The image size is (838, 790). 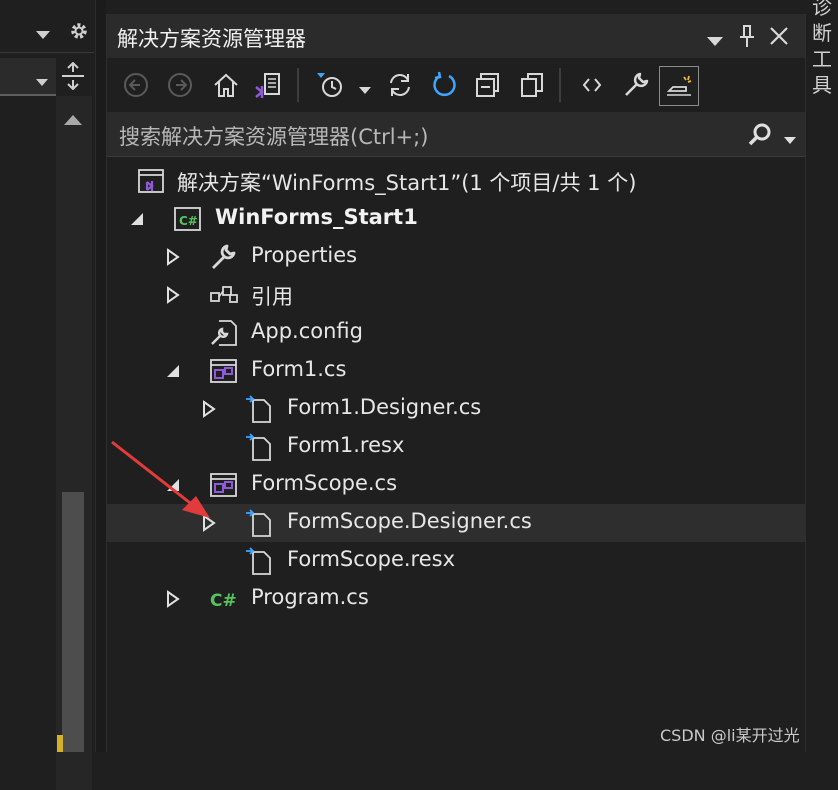 I want to click on tree-item-solution: 解决方案“WinForms_Start1”(1 个项目/共 1 个), so click(x=456, y=181).